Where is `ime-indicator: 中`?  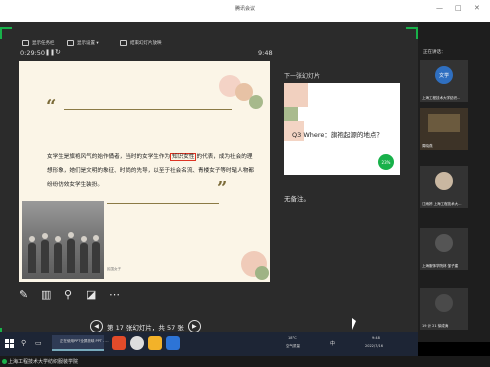
ime-indicator: 中 is located at coordinates (332, 343).